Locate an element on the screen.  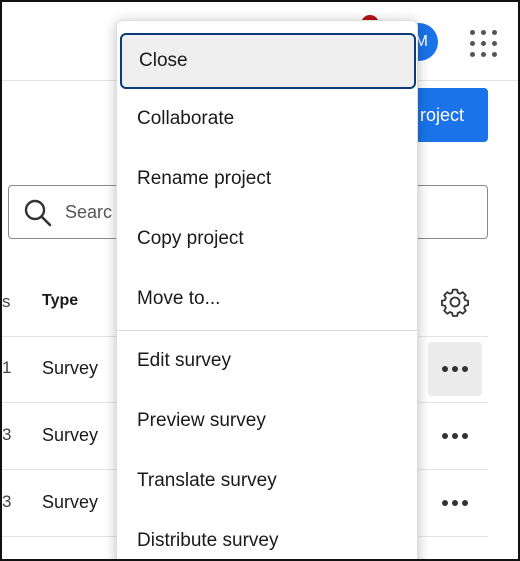
menu-item-translate-survey: Translate survey is located at coordinates (267, 481).